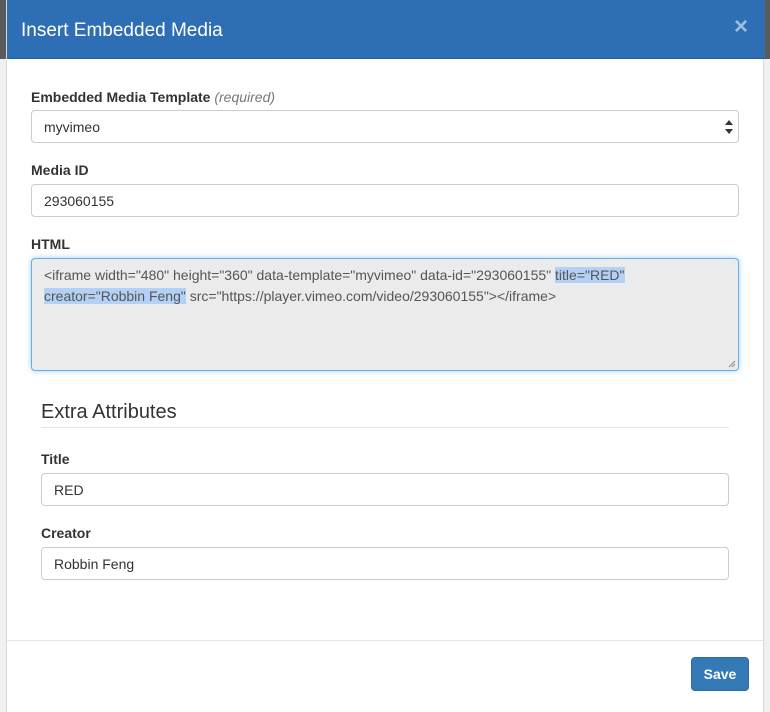  I want to click on resize-handle-icon, so click(732, 364).